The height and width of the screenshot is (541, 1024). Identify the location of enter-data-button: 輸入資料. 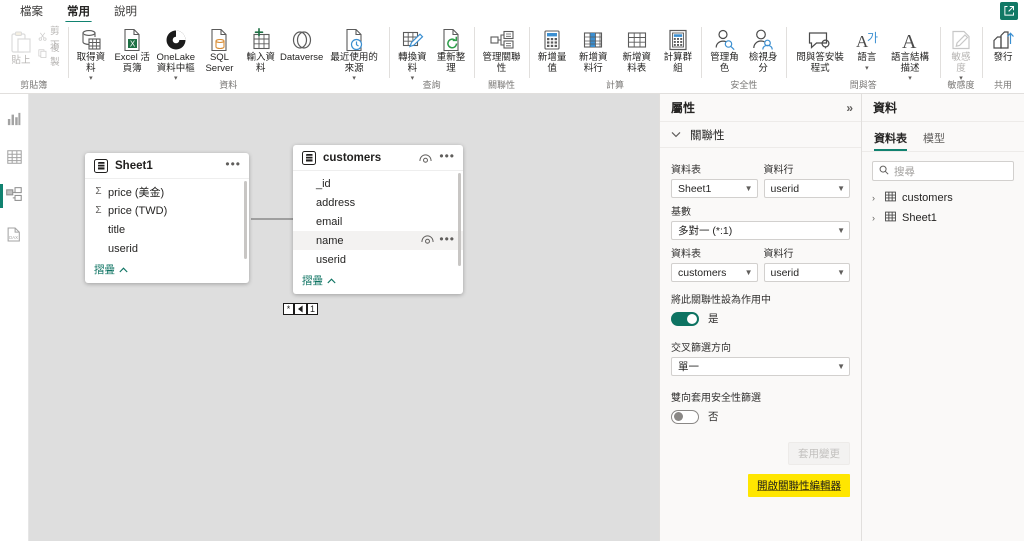
(260, 49).